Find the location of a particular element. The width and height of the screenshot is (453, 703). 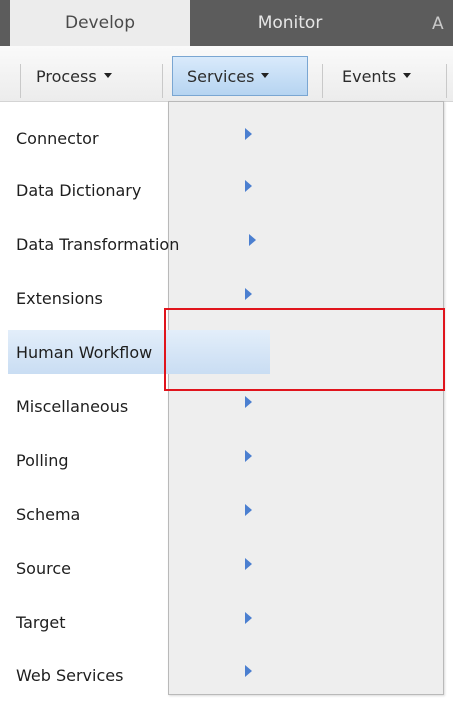

menu-item-label: Target is located at coordinates (41, 622).